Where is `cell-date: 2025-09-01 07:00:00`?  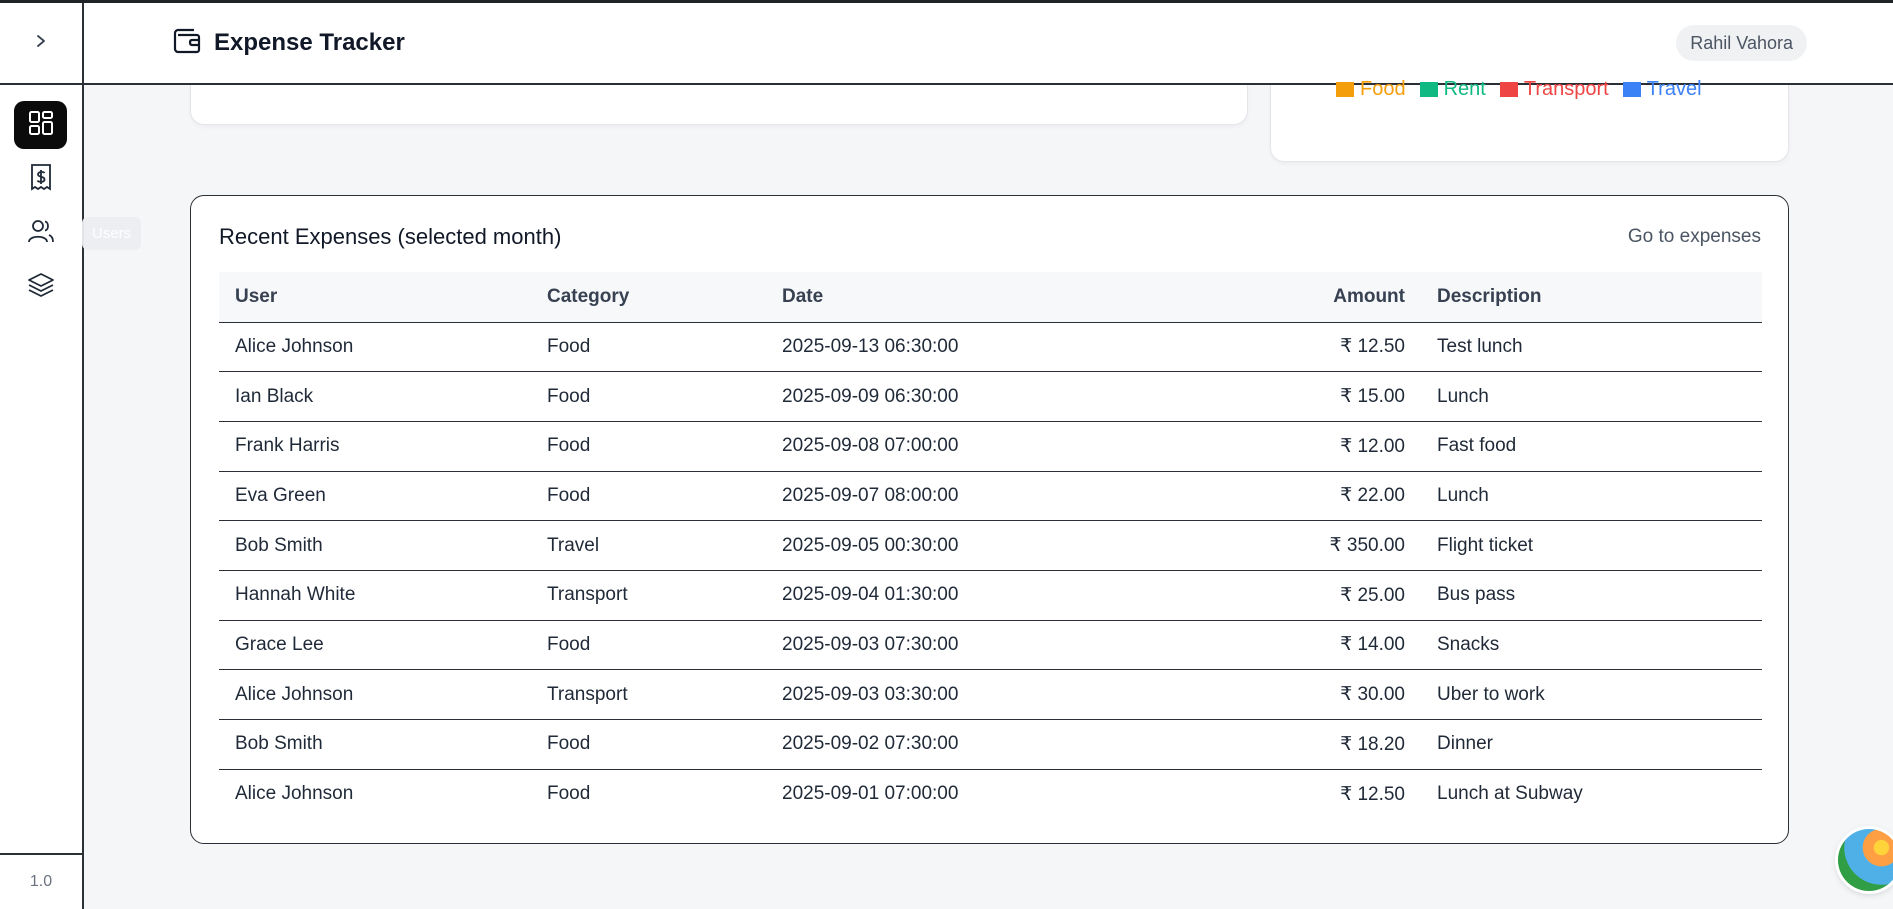 cell-date: 2025-09-01 07:00:00 is located at coordinates (870, 794).